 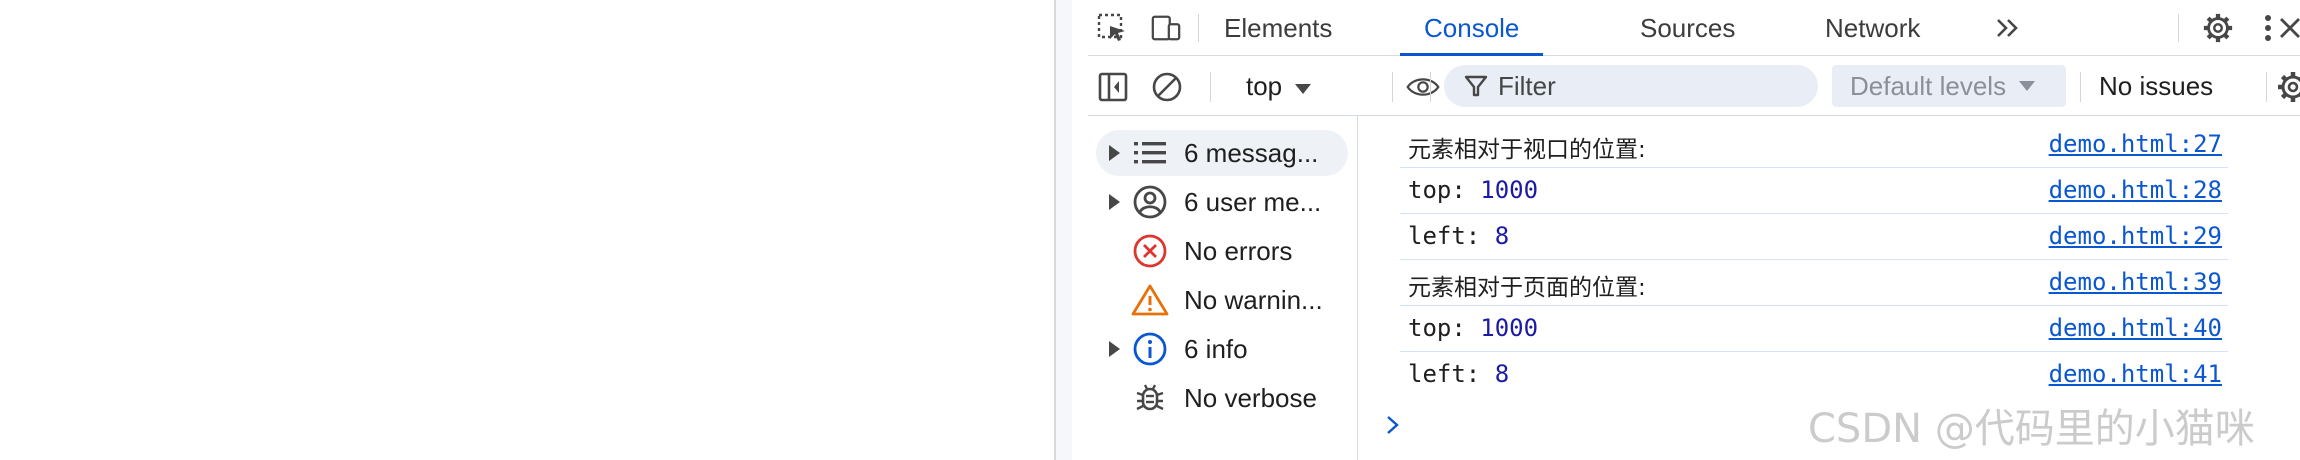 What do you see at coordinates (1150, 251) in the screenshot?
I see `error-icon` at bounding box center [1150, 251].